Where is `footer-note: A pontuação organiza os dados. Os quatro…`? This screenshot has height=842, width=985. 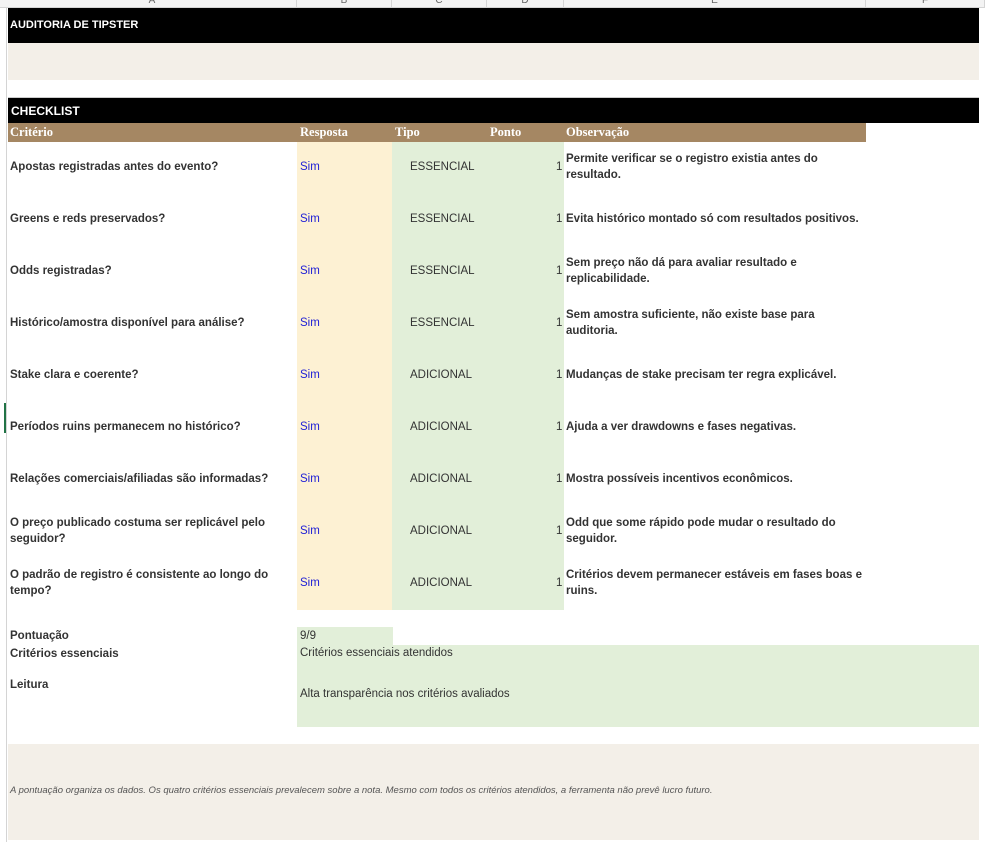
footer-note: A pontuação organiza os dados. Os quatro… is located at coordinates (361, 790).